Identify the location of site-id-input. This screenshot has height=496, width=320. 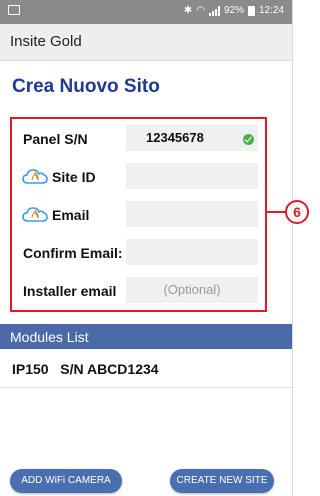
(192, 176).